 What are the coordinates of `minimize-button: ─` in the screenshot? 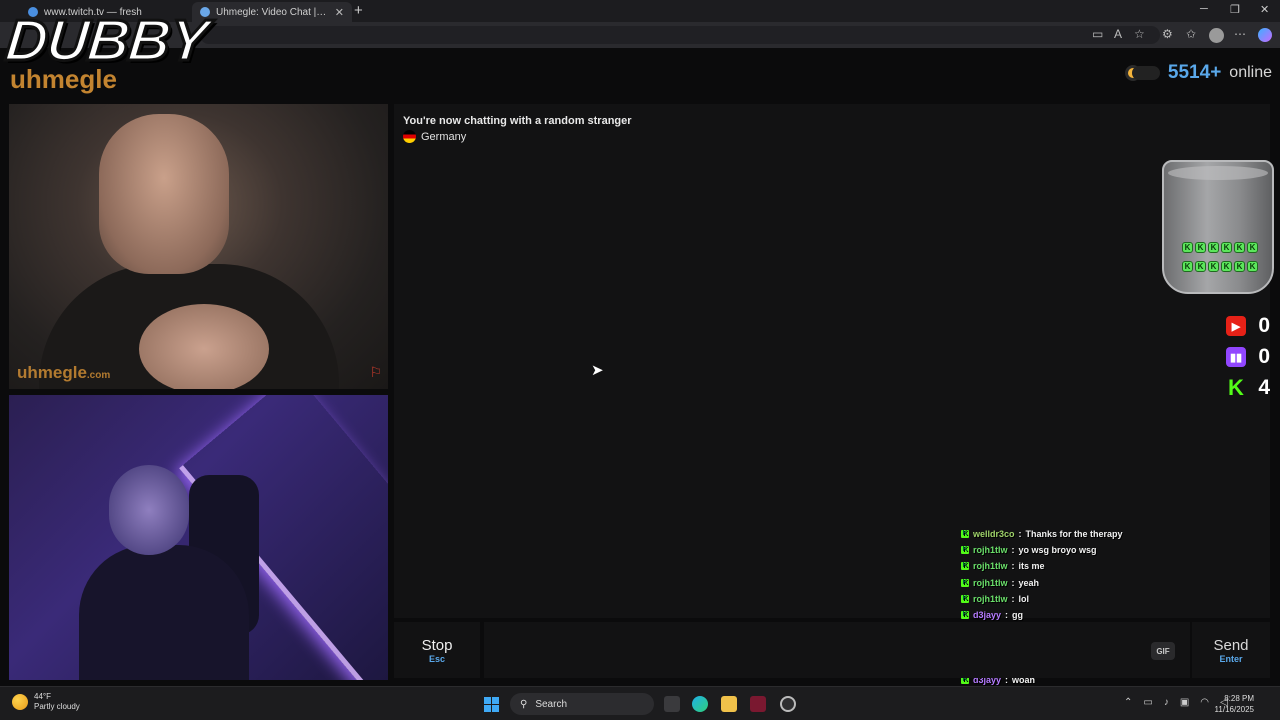 It's located at (1204, 9).